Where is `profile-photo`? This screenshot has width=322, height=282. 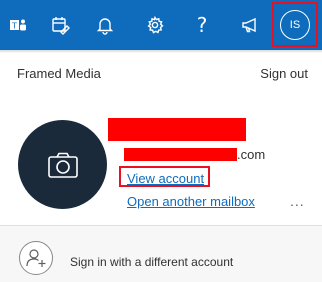 profile-photo is located at coordinates (62, 164).